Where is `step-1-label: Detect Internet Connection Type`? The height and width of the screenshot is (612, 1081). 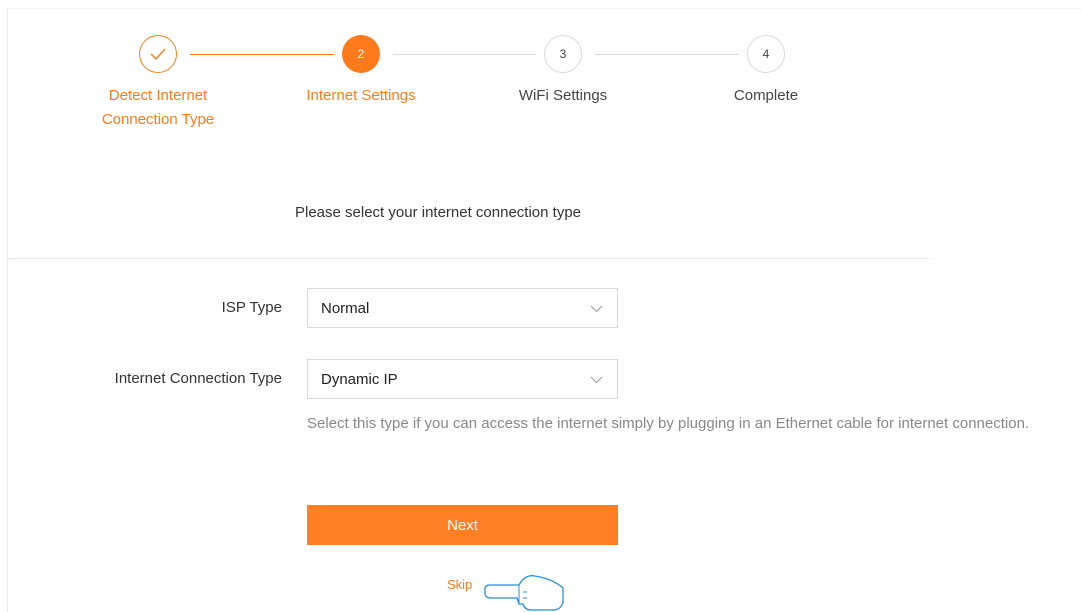
step-1-label: Detect Internet Connection Type is located at coordinates (158, 108).